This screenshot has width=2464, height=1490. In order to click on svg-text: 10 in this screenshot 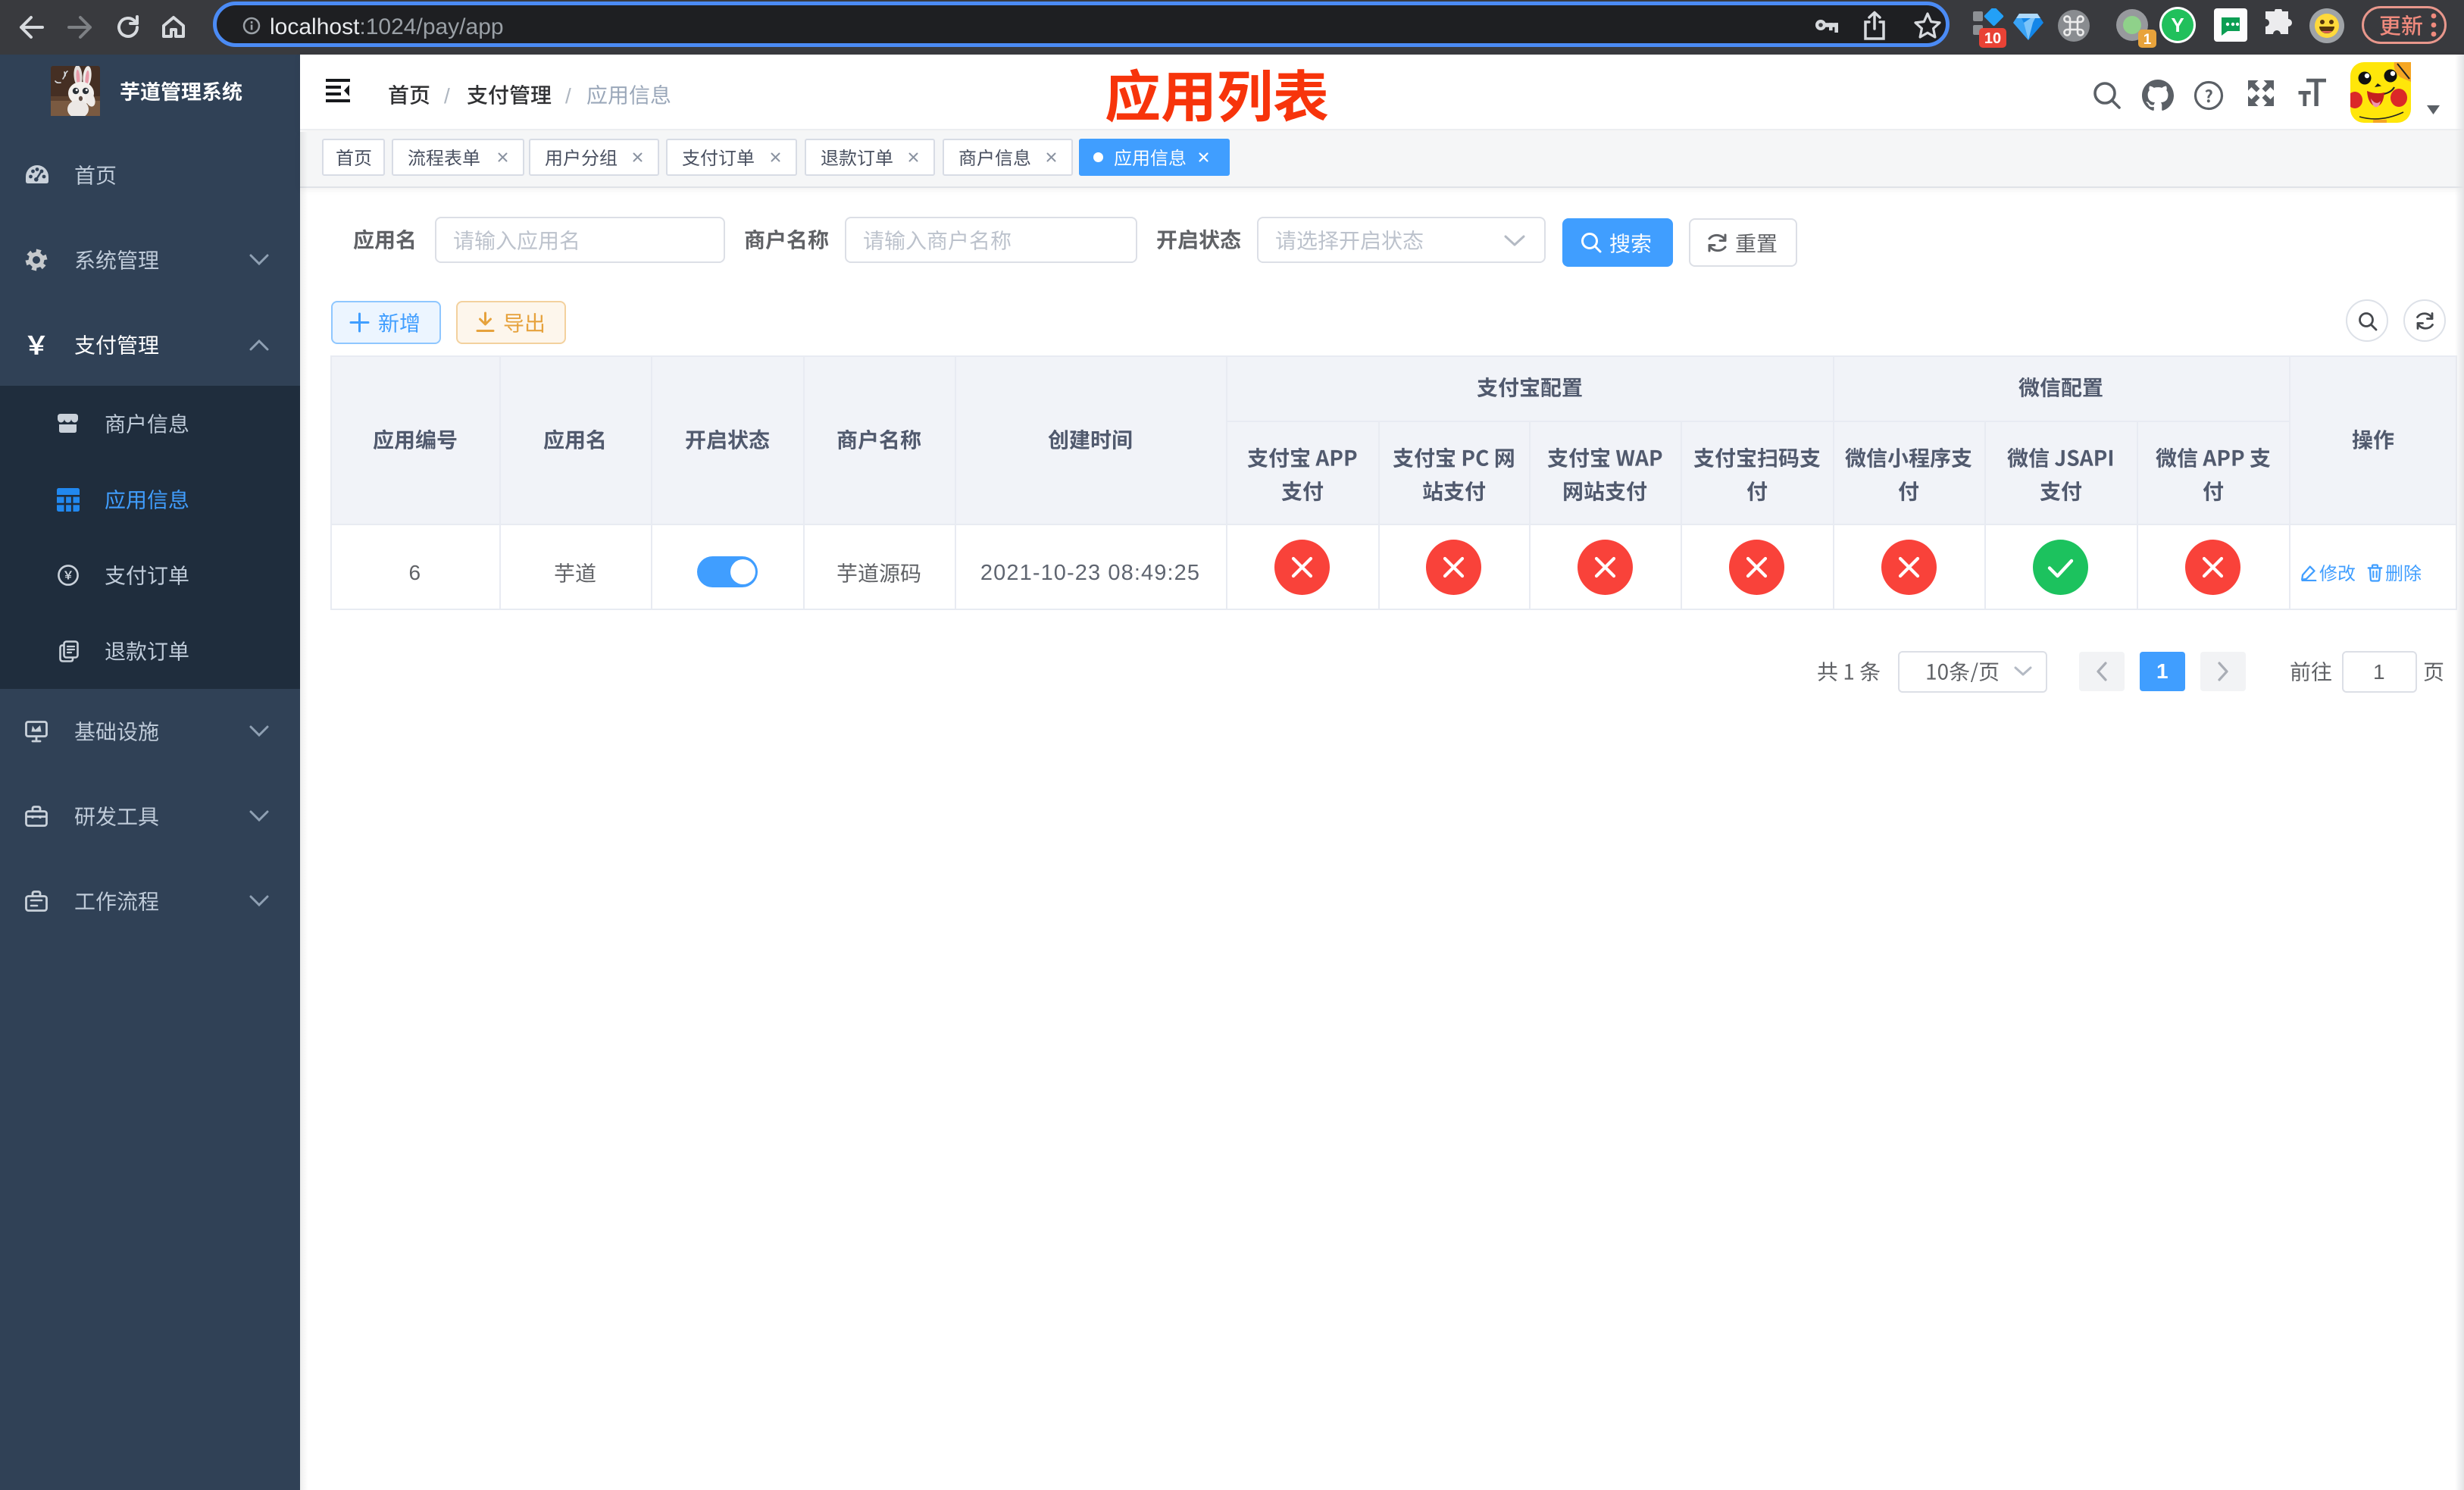, I will do `click(1992, 38)`.